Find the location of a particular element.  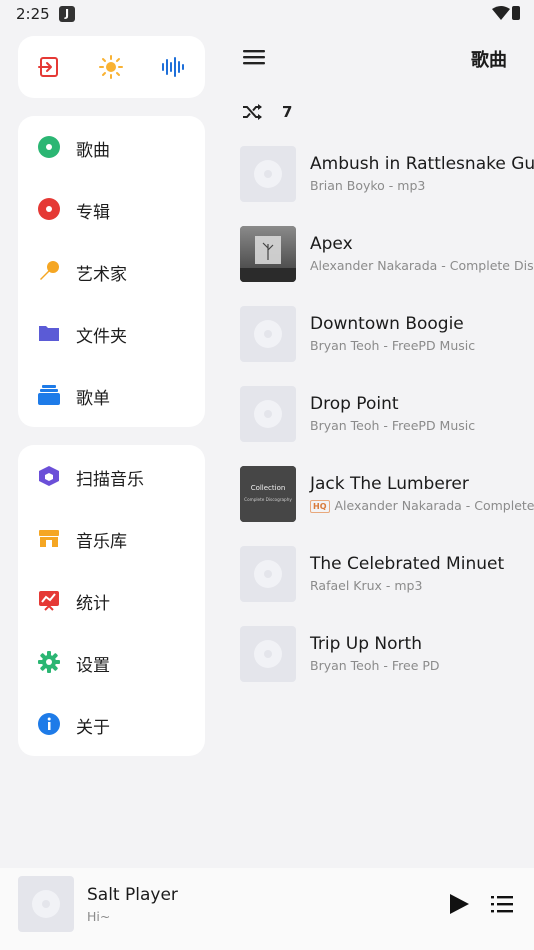

nav-label-settings: 设置 is located at coordinates (93, 666).